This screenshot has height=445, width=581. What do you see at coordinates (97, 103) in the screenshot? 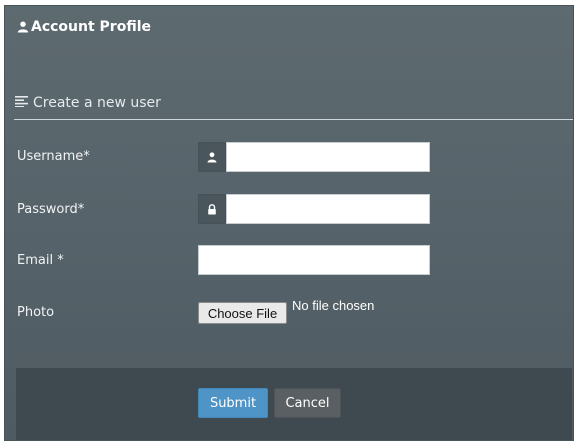
I see `legend-text: Create a new user` at bounding box center [97, 103].